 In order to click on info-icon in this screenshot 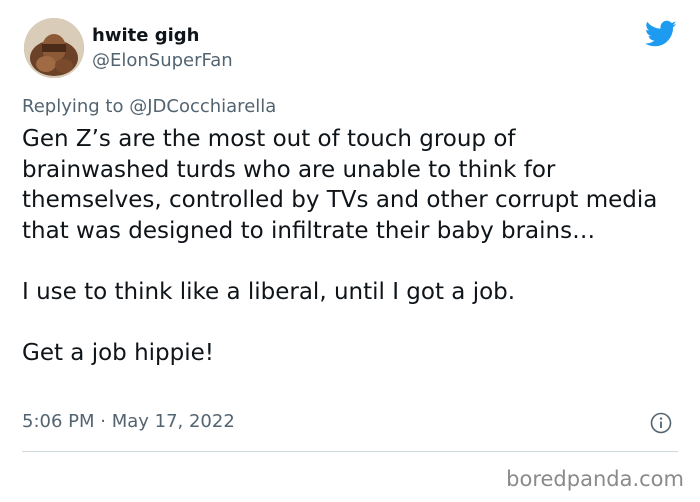, I will do `click(661, 423)`.